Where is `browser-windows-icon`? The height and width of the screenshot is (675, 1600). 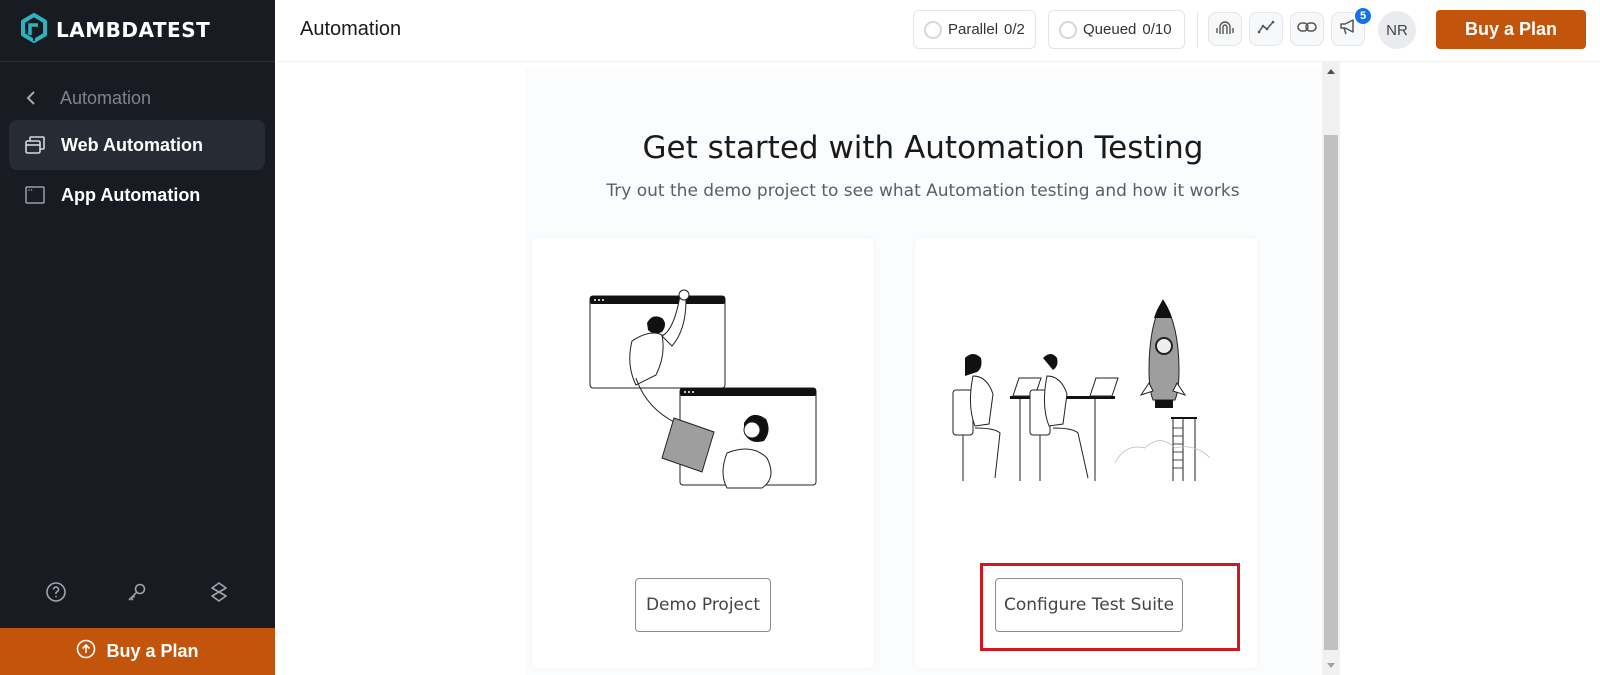
browser-windows-icon is located at coordinates (35, 145).